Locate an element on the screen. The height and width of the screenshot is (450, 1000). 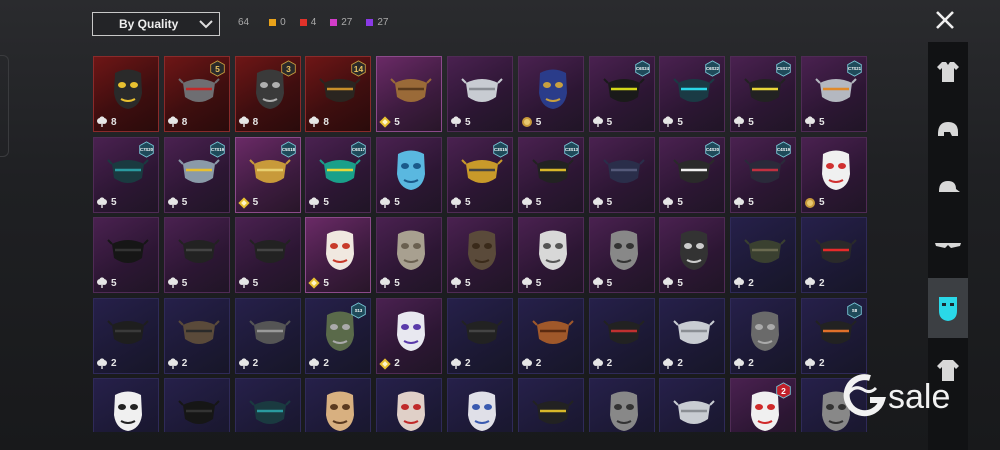
close-icon is located at coordinates (945, 20).